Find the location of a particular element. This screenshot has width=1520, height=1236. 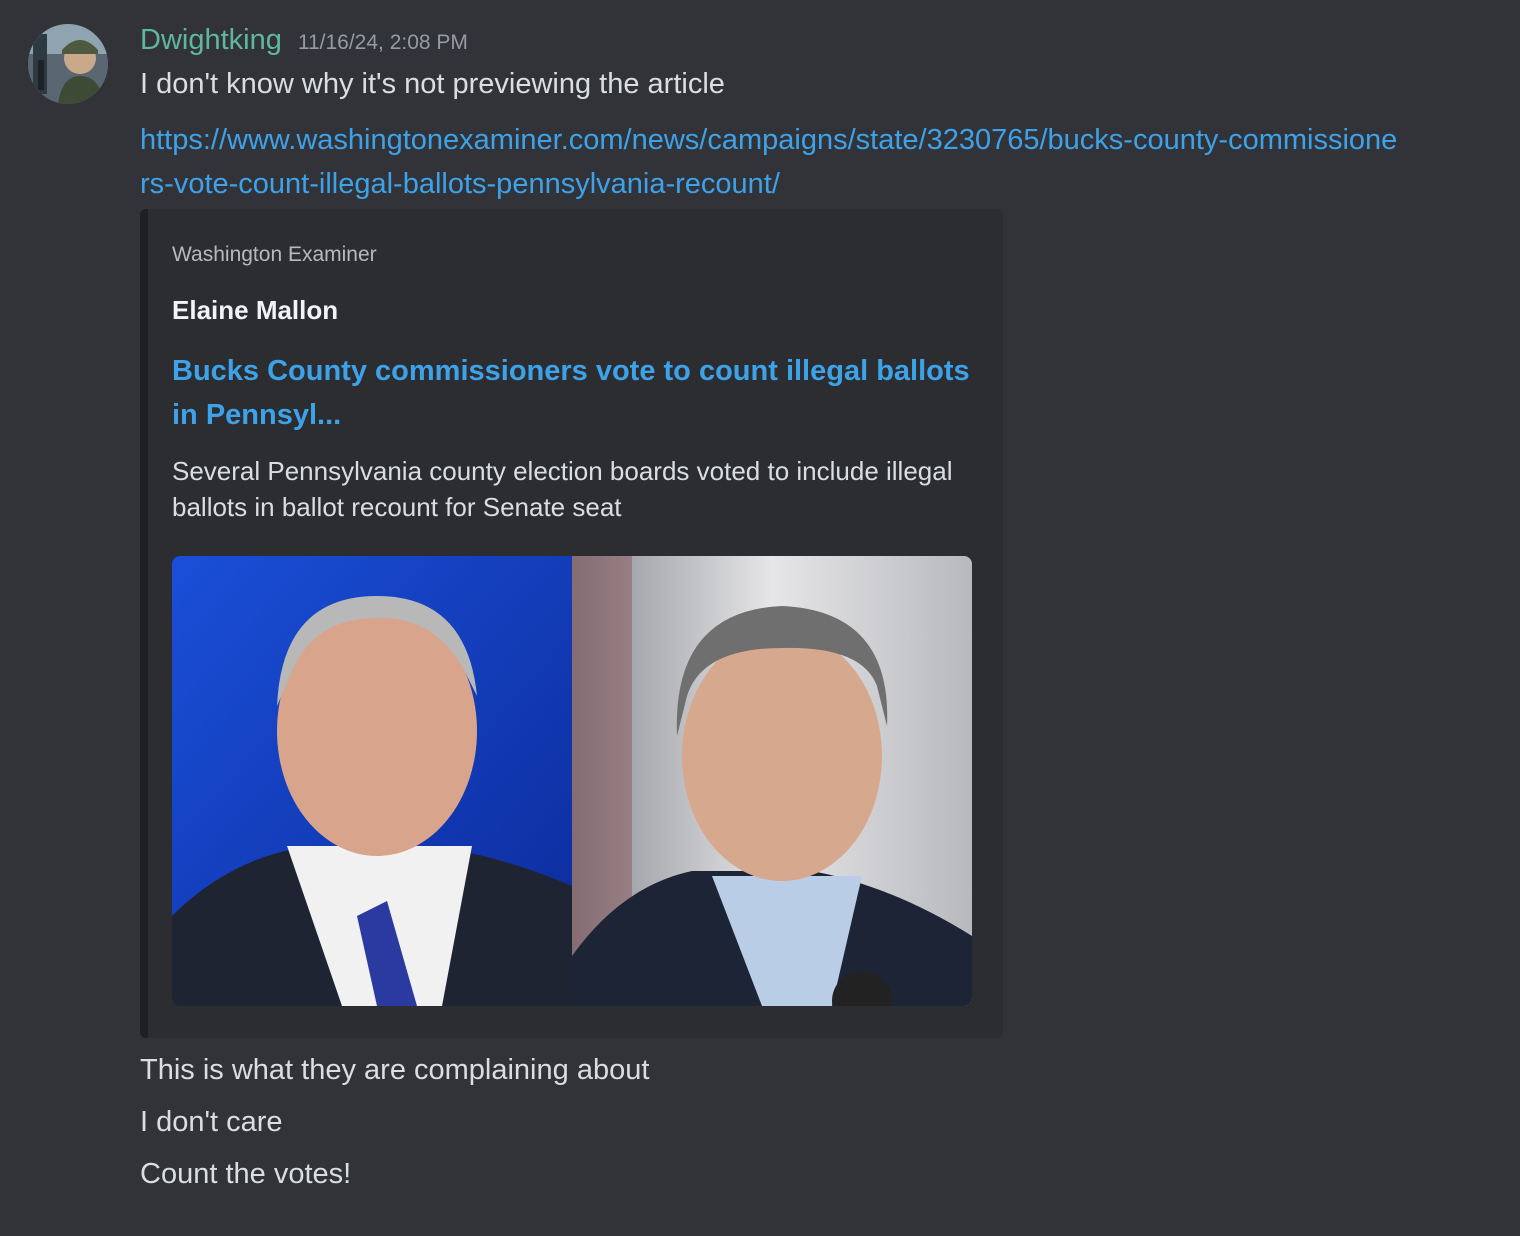

message-header: Dwightking 11/16/24, 2:08 PM is located at coordinates (304, 44).